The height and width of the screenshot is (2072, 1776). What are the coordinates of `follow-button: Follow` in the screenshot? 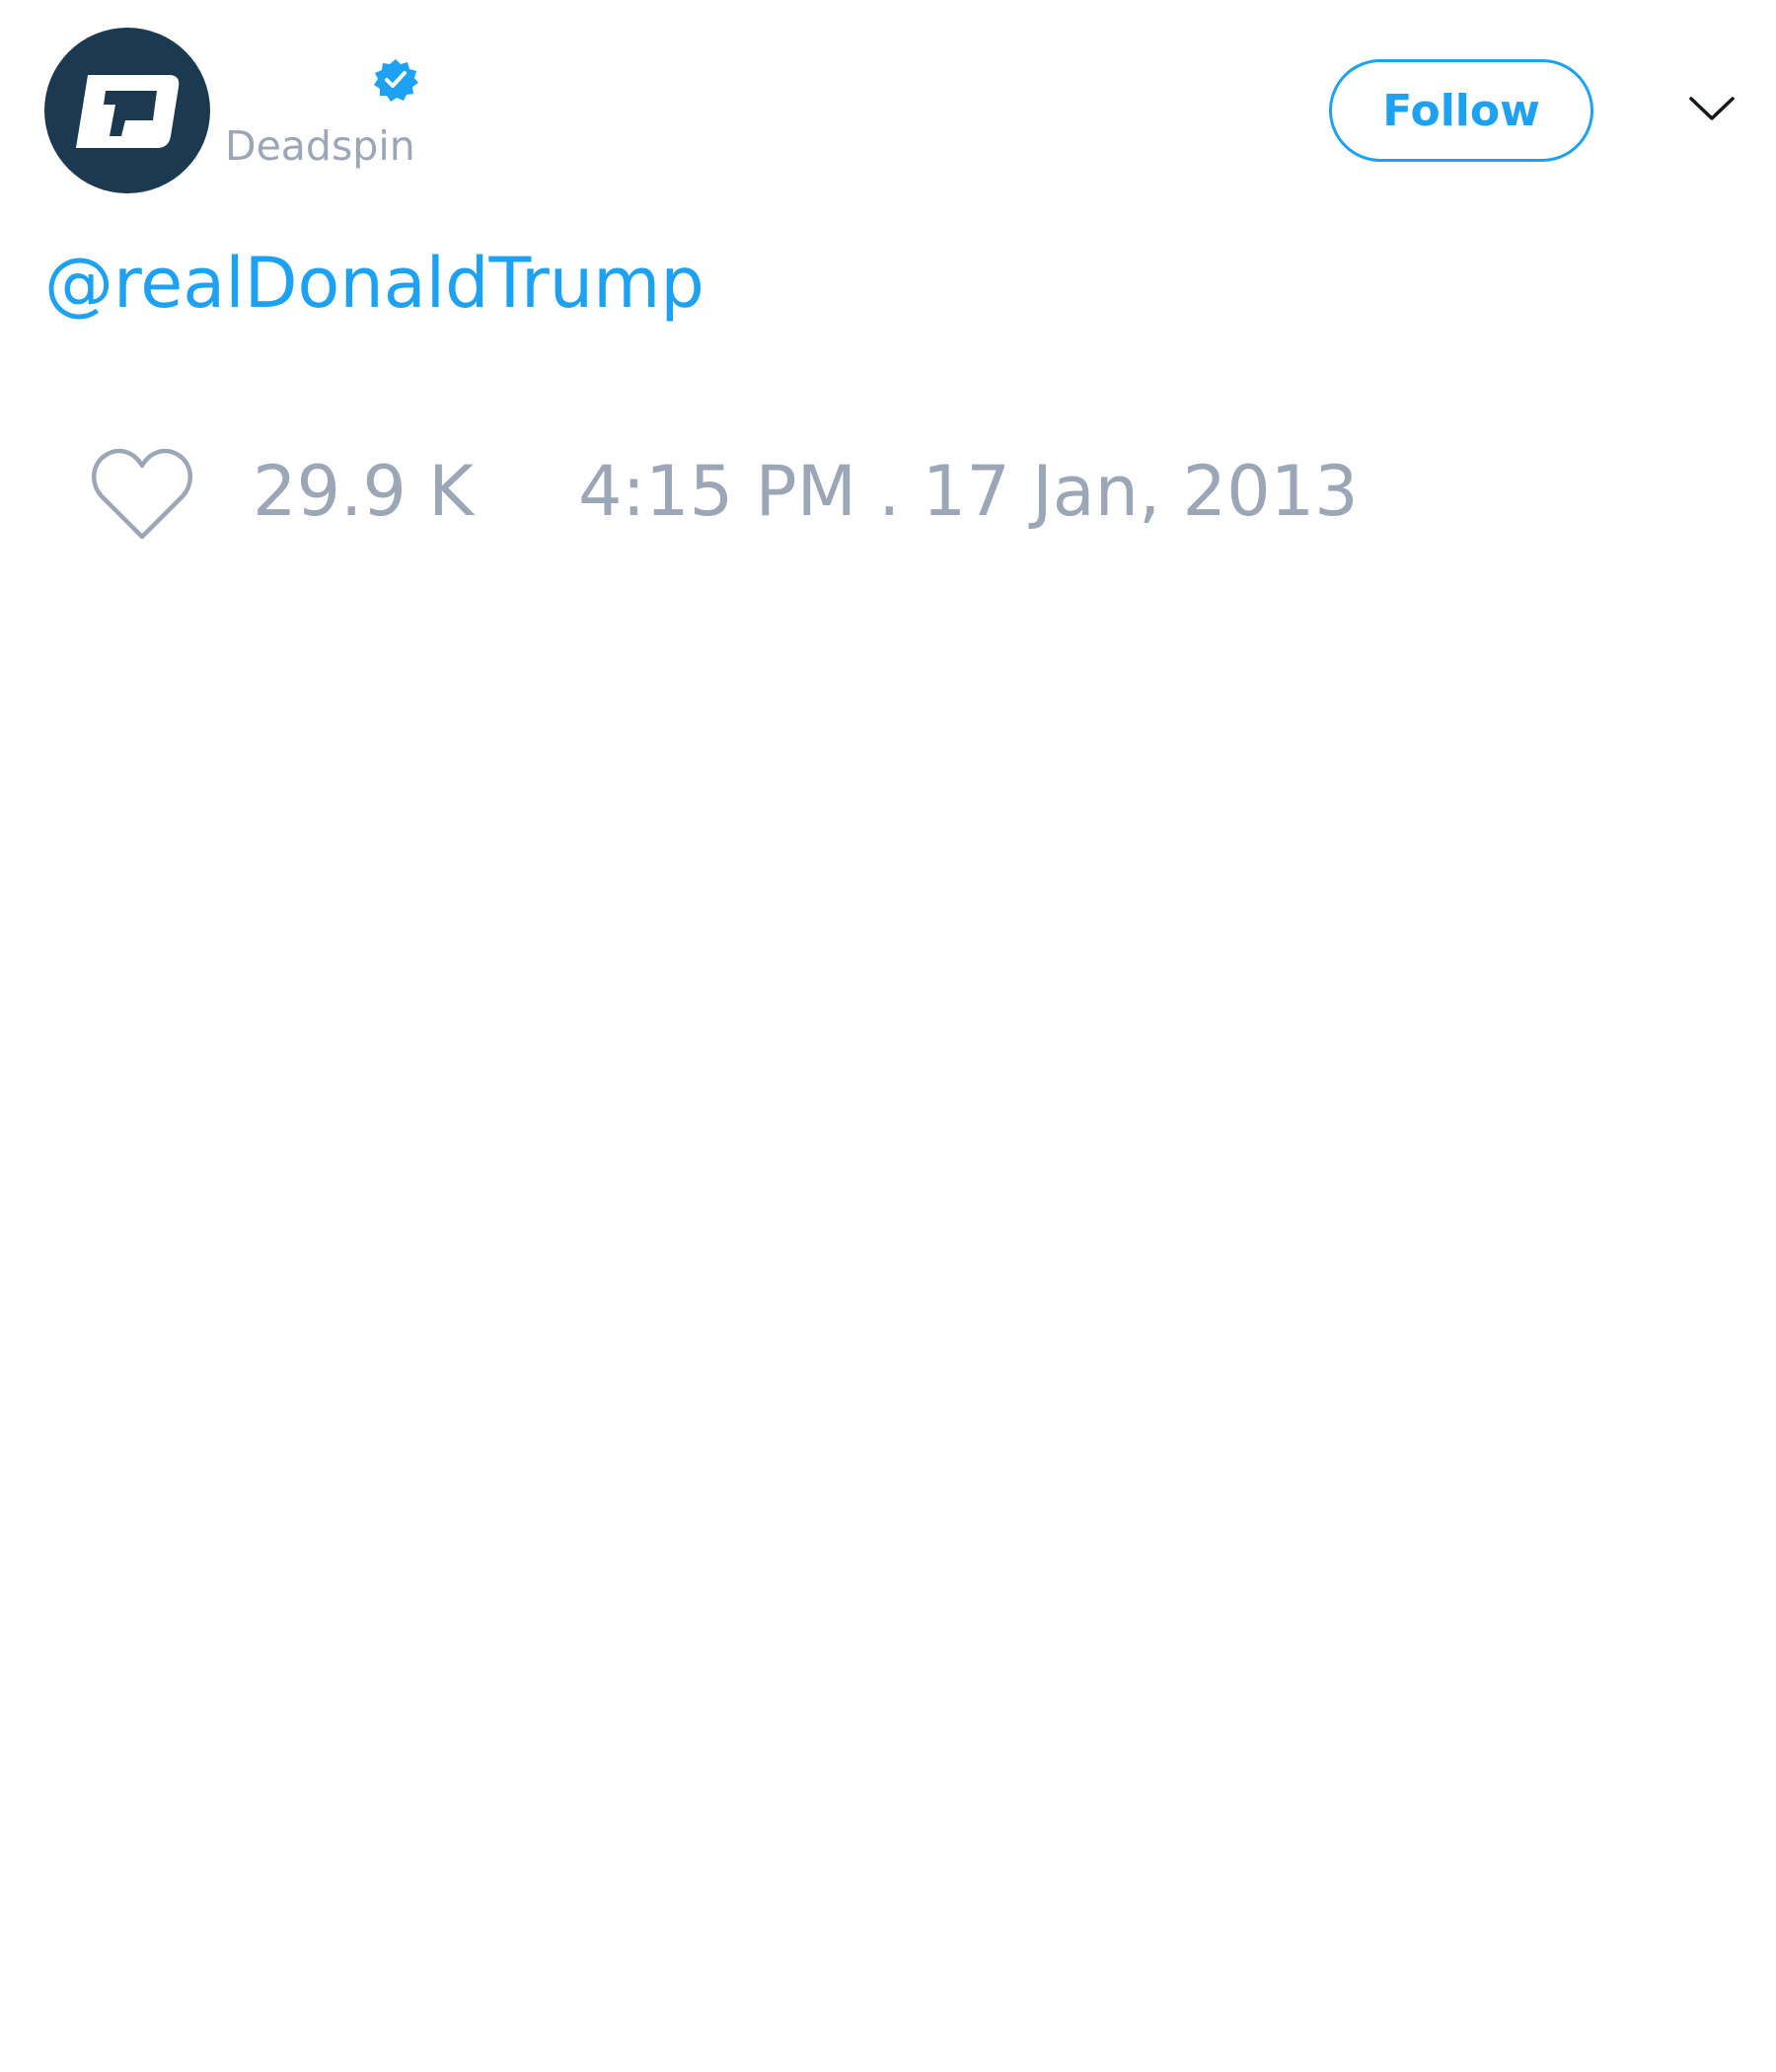 It's located at (1461, 111).